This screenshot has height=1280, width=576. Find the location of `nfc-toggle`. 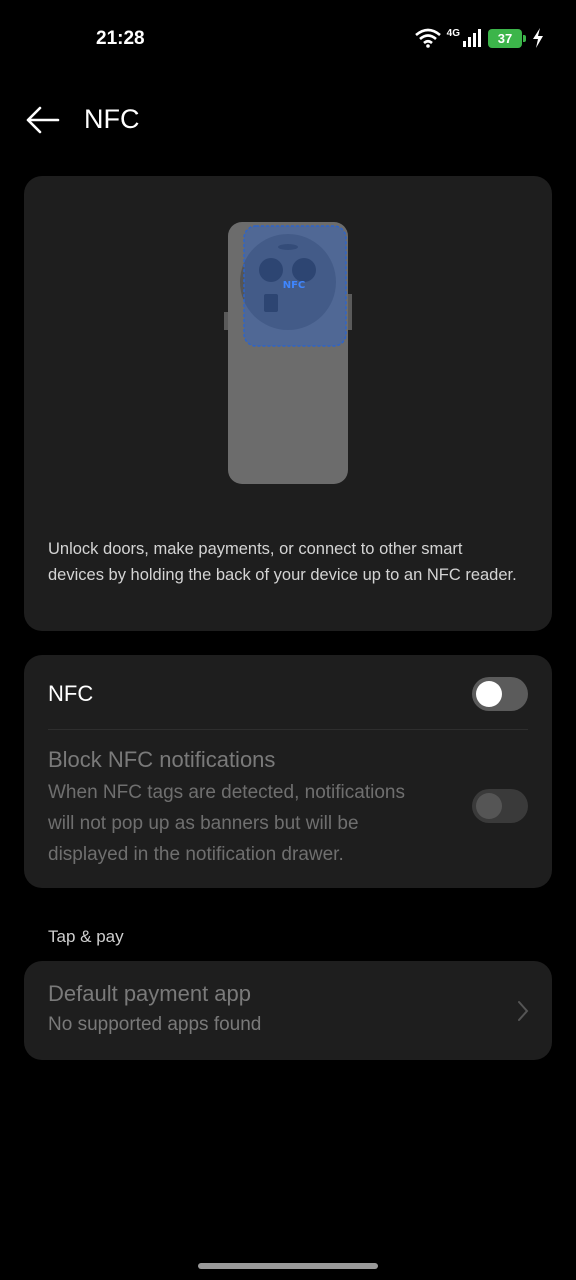

nfc-toggle is located at coordinates (500, 694).